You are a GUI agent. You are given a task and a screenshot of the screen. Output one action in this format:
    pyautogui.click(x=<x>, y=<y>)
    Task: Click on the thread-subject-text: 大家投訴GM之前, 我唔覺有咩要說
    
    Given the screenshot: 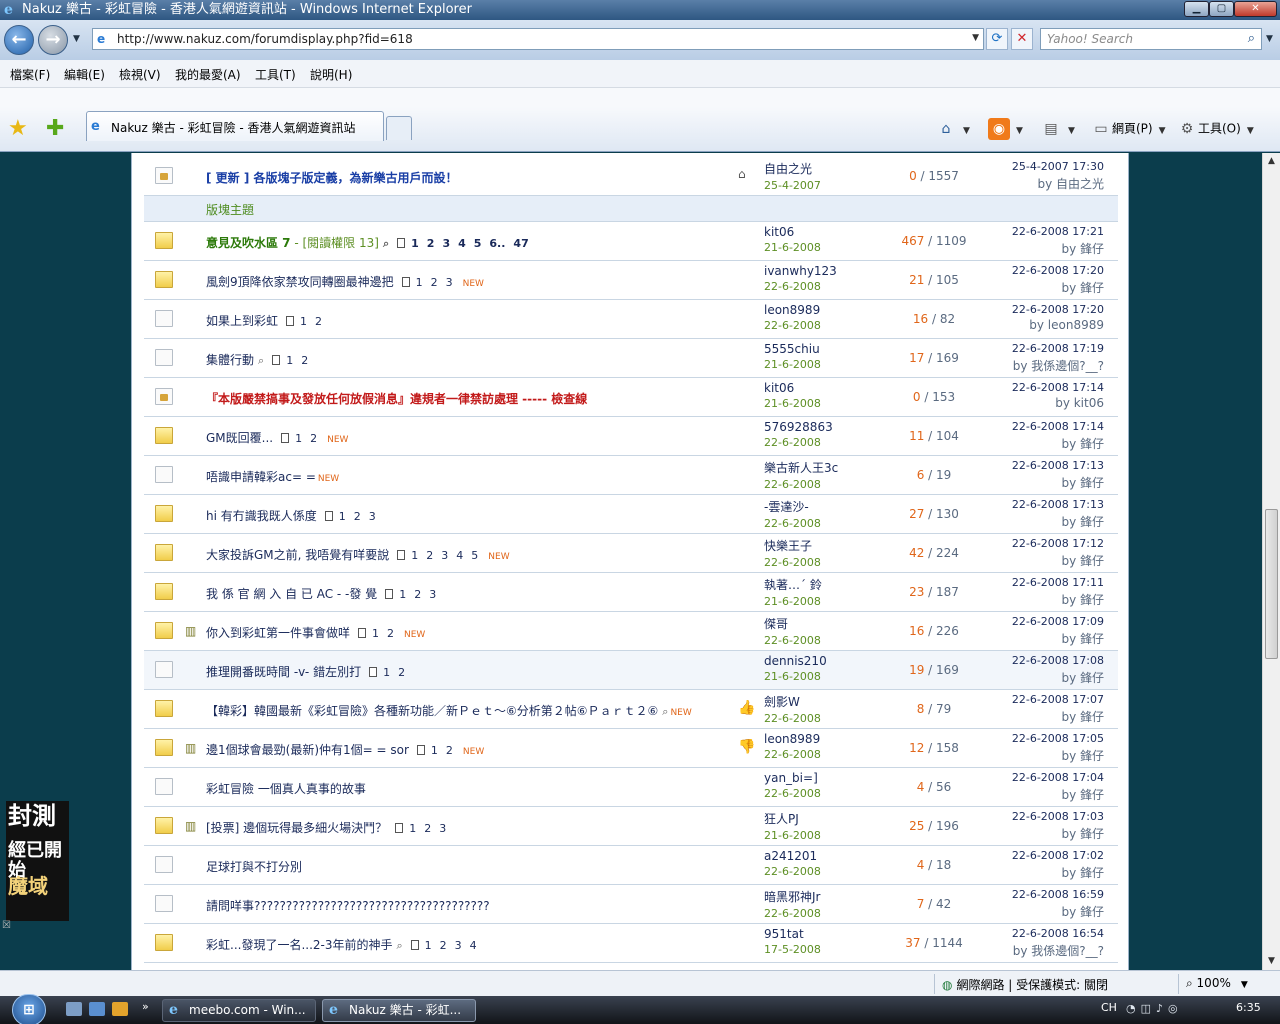 What is the action you would take?
    pyautogui.click(x=297, y=555)
    